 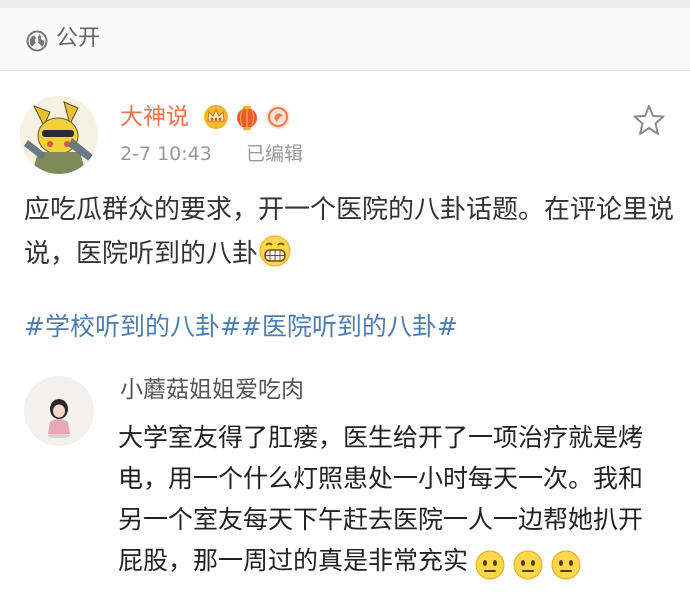 I want to click on post-content: 应吃瓜群众的要求，开一个医院的八卦话题。在评论里说说，医院听到的八卦, so click(x=349, y=232).